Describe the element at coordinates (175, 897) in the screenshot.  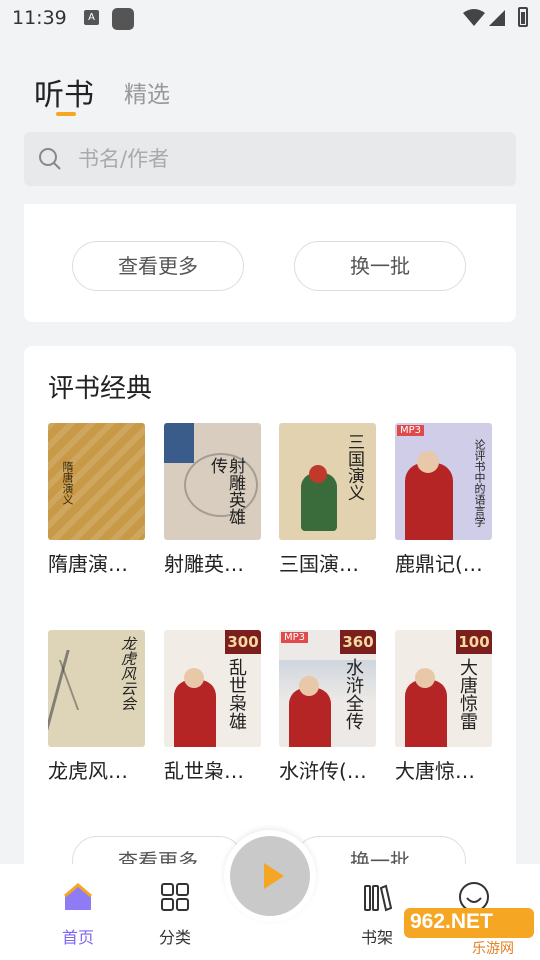
I see `grid-icon` at that location.